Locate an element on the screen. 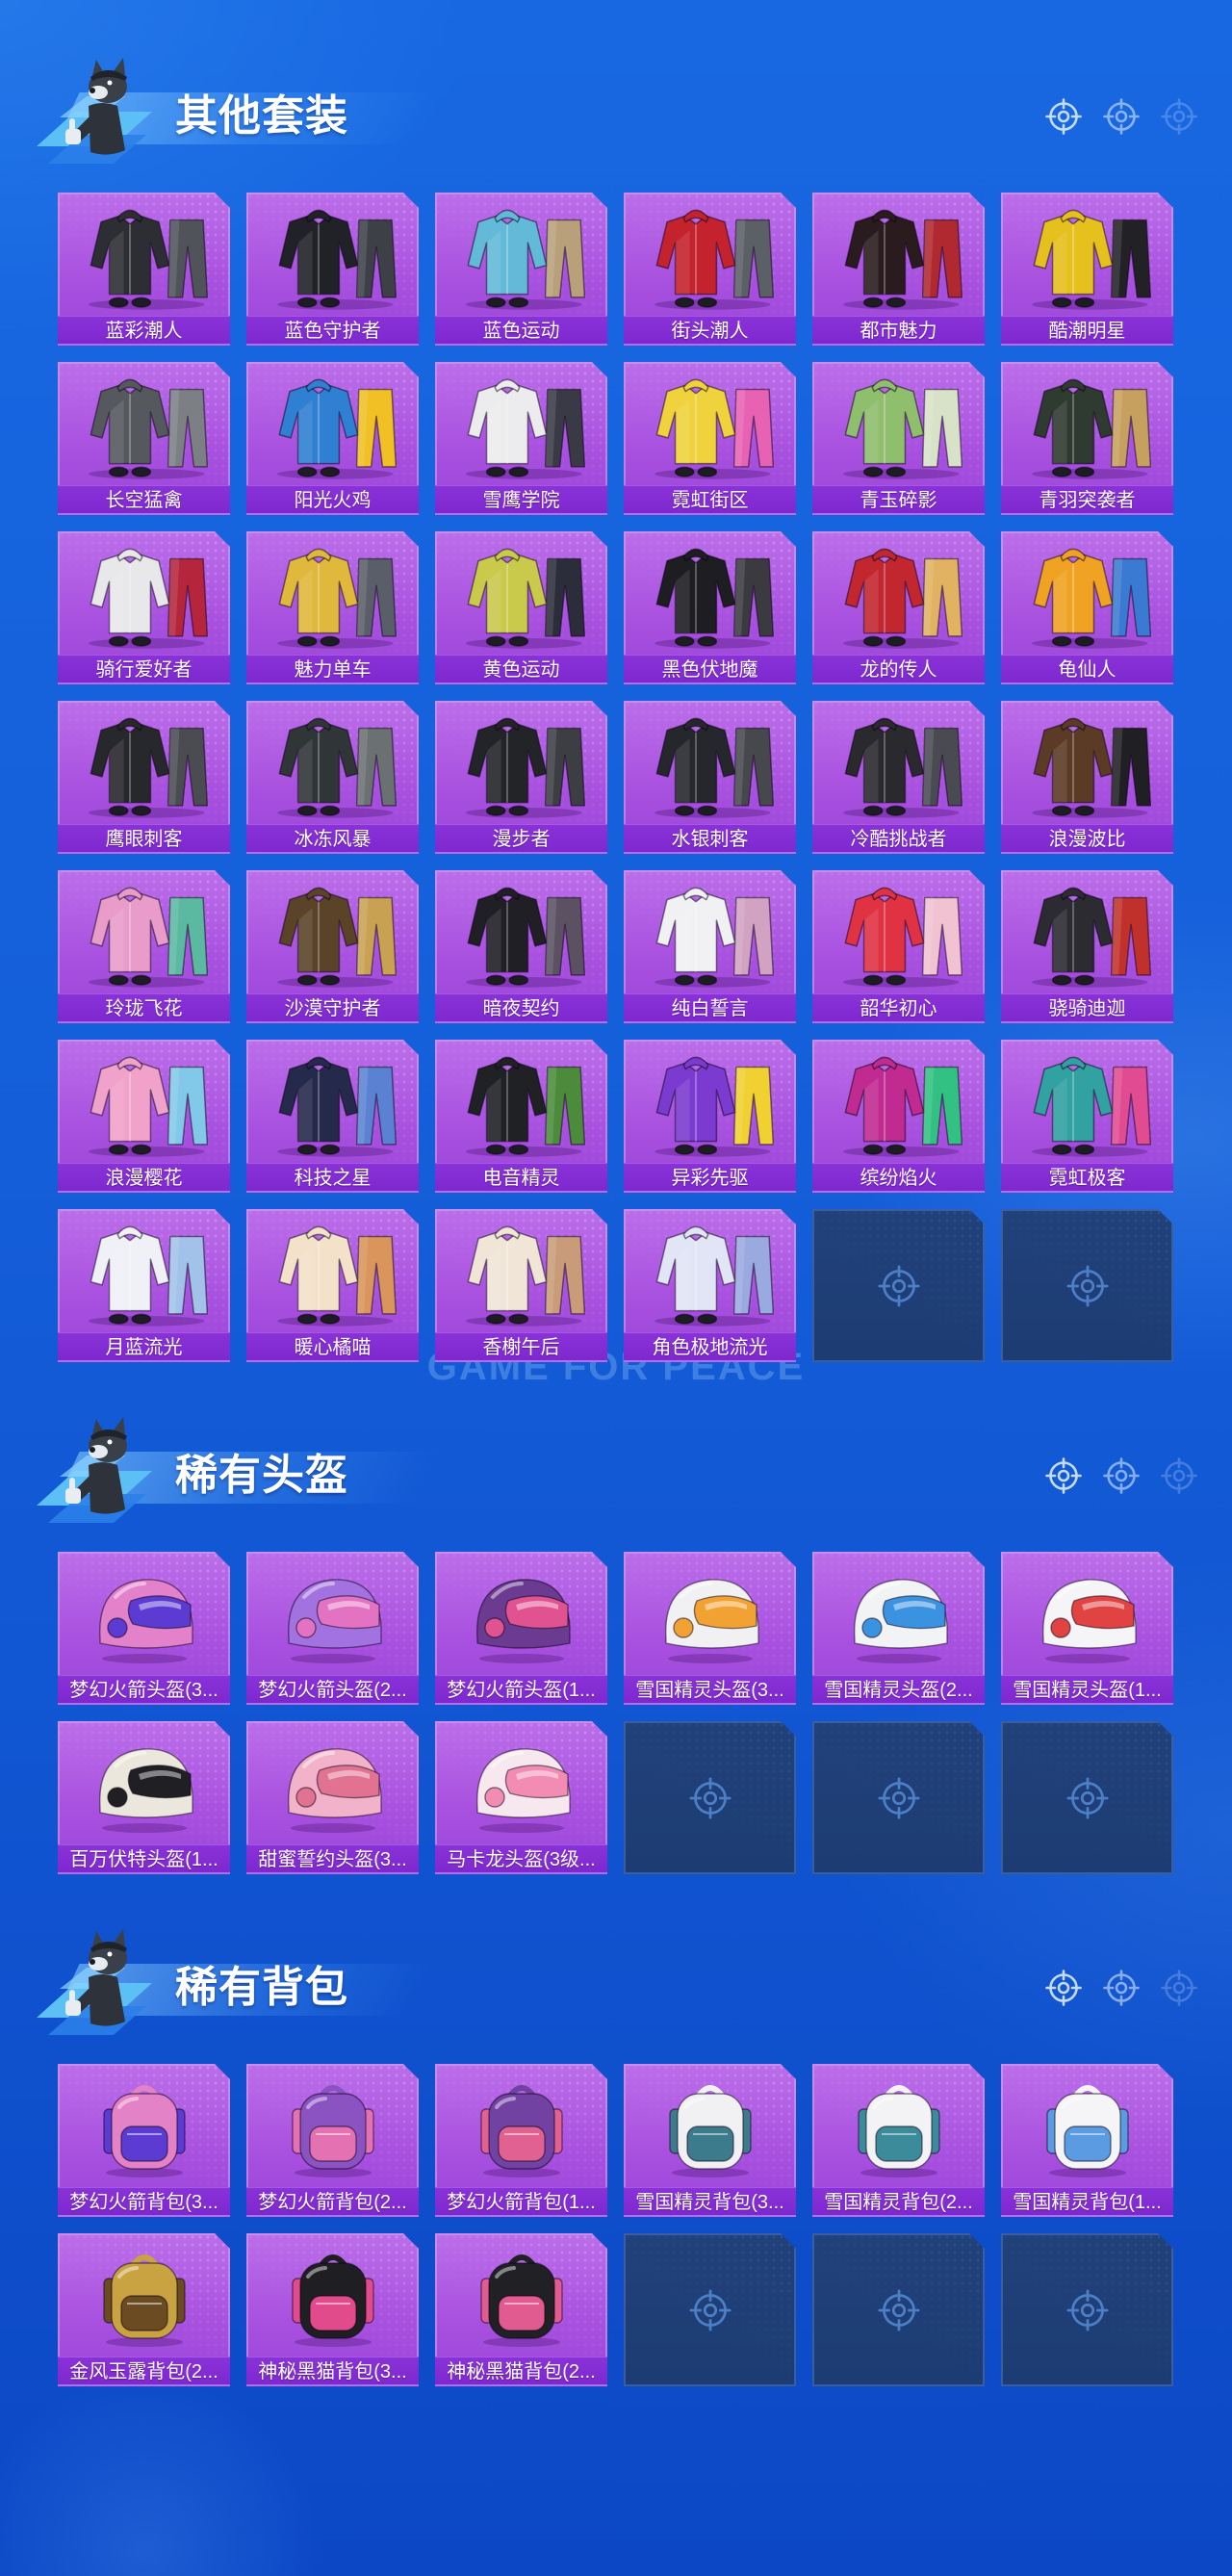  item-card: 龙的传人 is located at coordinates (898, 607).